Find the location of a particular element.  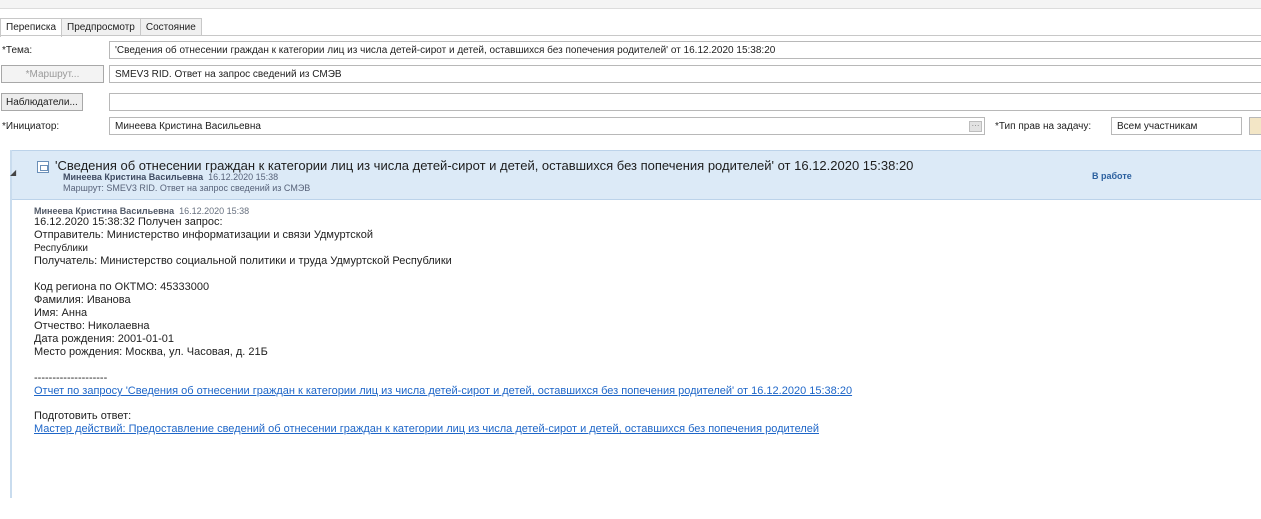

body-line-1: 16.12.2020 15:38:32 Получен запрос: is located at coordinates (128, 222).